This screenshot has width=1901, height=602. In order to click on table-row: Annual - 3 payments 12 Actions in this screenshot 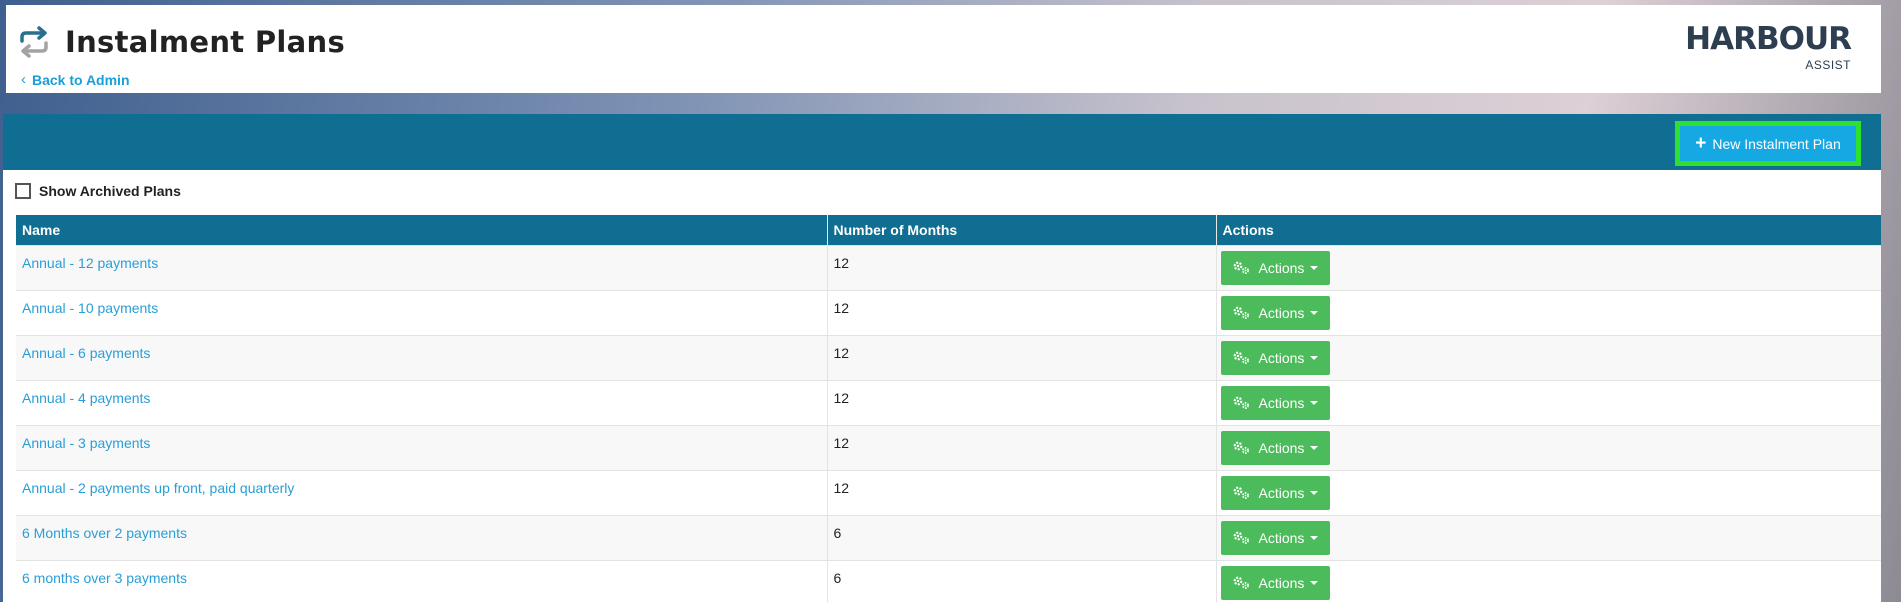, I will do `click(948, 447)`.